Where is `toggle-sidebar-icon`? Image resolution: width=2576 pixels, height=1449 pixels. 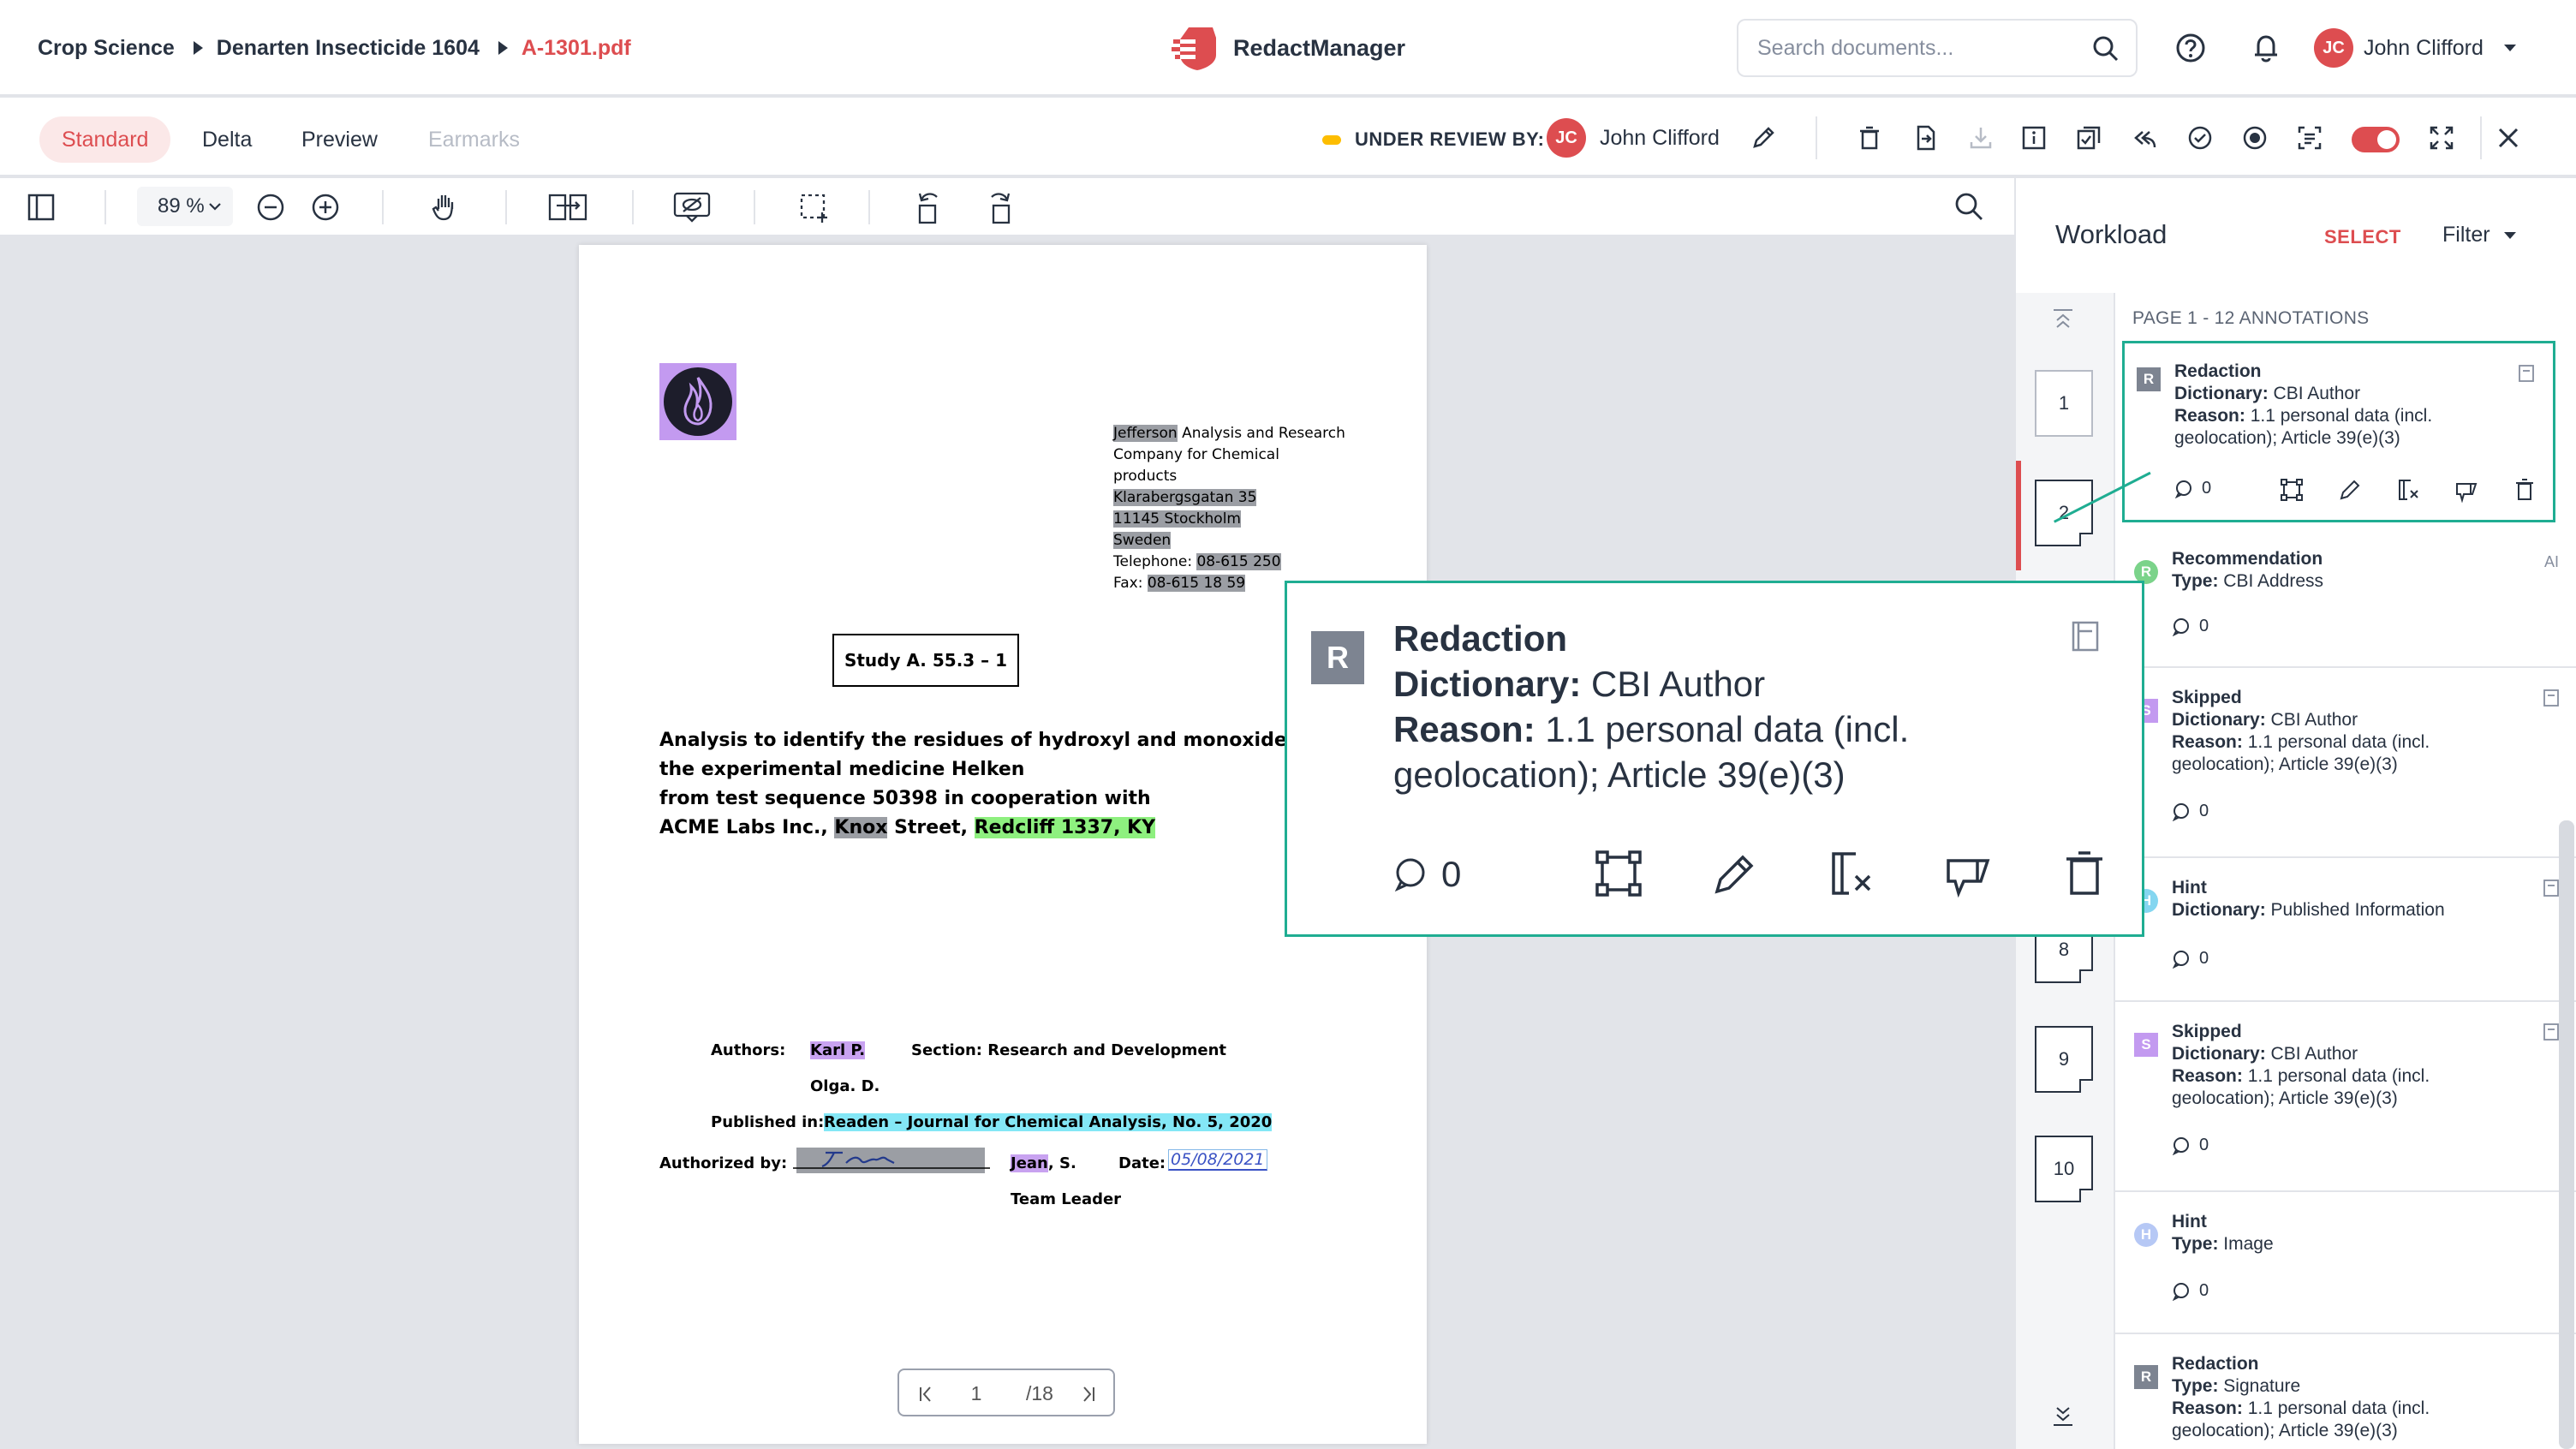 toggle-sidebar-icon is located at coordinates (41, 207).